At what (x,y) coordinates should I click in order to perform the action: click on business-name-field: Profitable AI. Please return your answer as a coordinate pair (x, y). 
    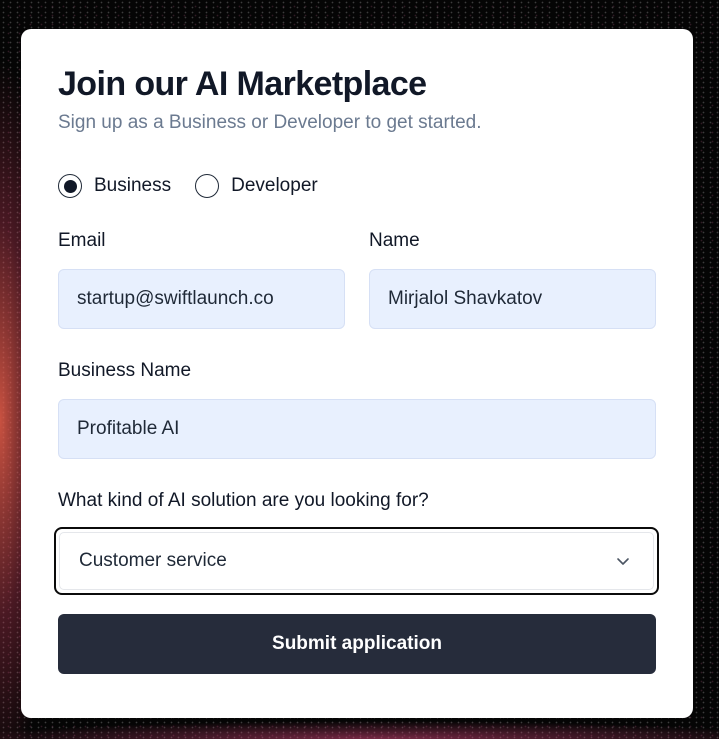
    Looking at the image, I should click on (357, 429).